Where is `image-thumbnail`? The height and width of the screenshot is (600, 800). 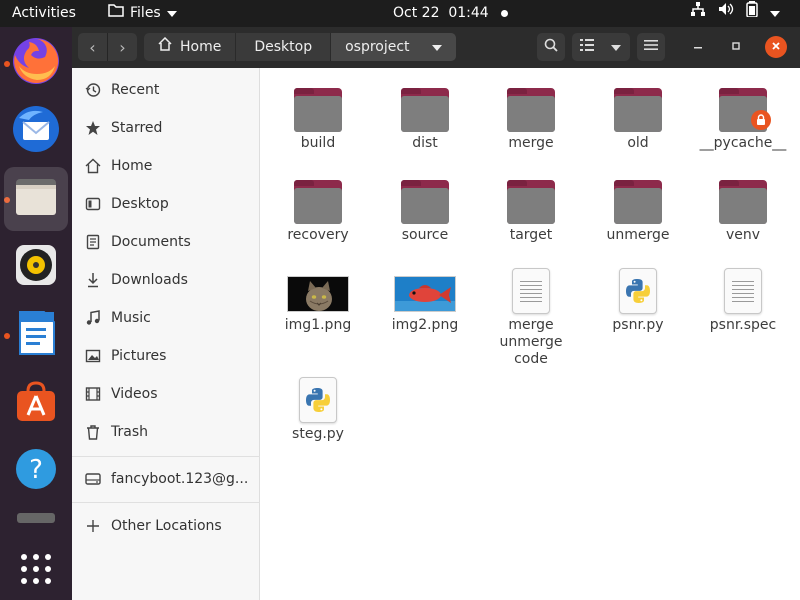 image-thumbnail is located at coordinates (318, 286).